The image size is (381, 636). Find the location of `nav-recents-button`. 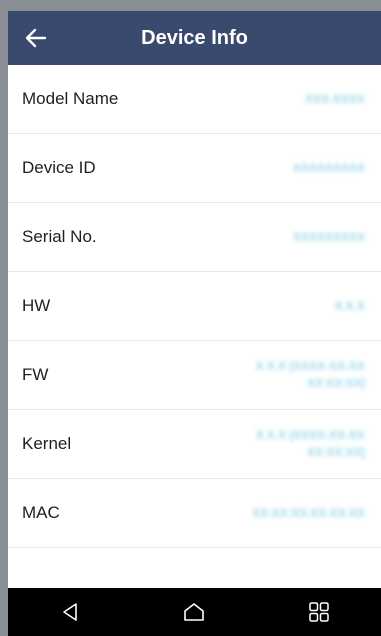

nav-recents-button is located at coordinates (319, 612).